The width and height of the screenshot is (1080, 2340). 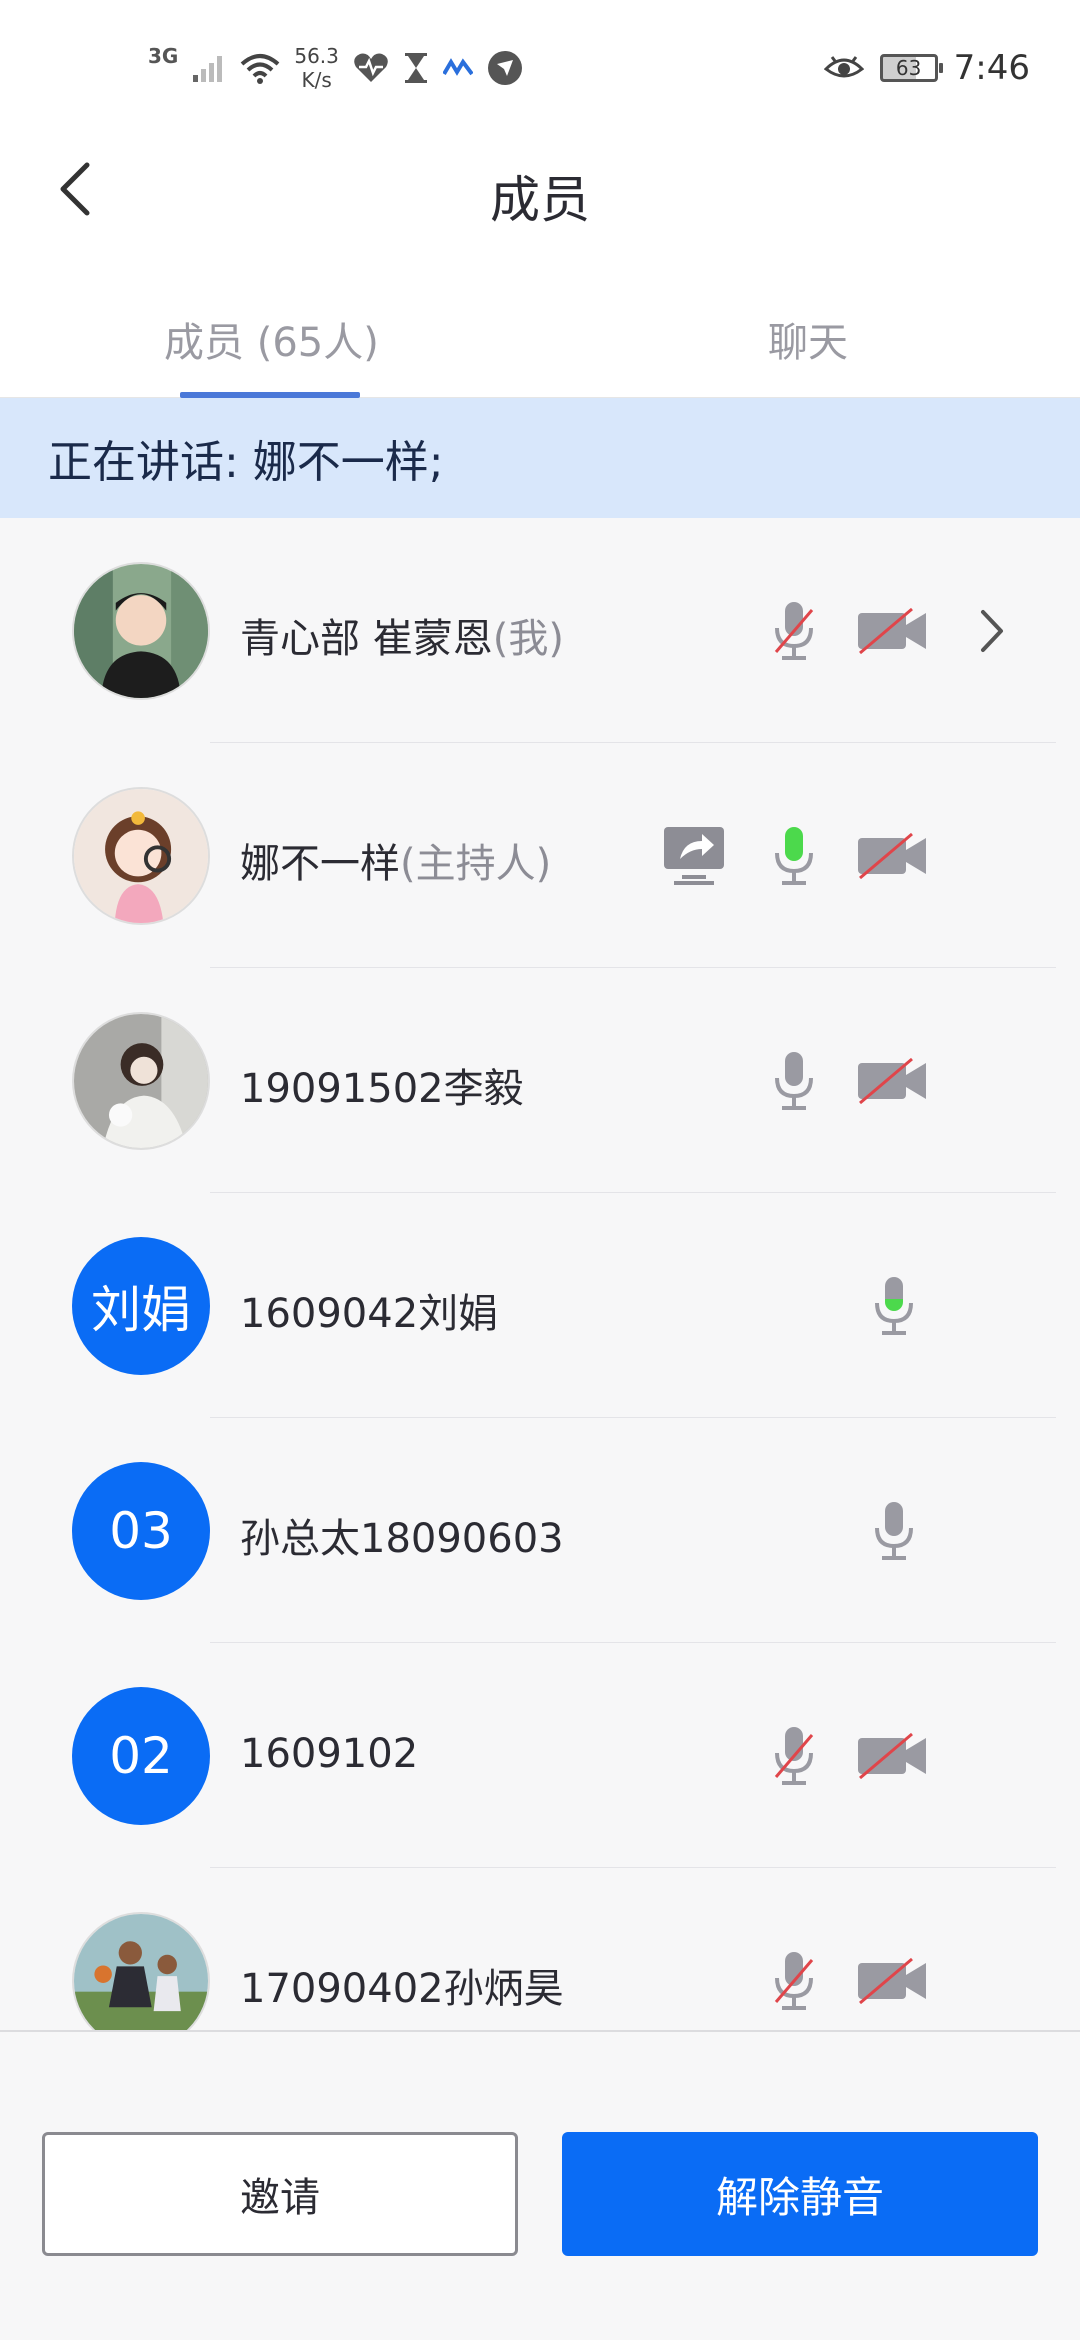 I want to click on battery-indicator: 63, so click(x=911, y=68).